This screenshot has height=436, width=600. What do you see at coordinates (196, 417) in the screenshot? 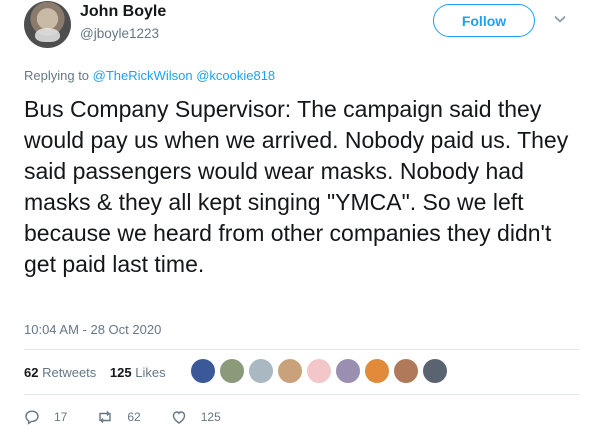
I see `like-button: 125` at bounding box center [196, 417].